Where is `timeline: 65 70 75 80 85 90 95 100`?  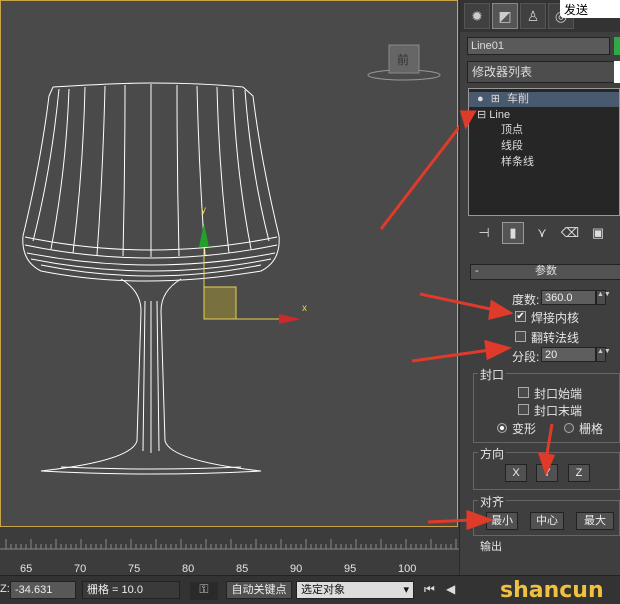
timeline: 65 70 75 80 85 90 95 100 is located at coordinates (229, 551).